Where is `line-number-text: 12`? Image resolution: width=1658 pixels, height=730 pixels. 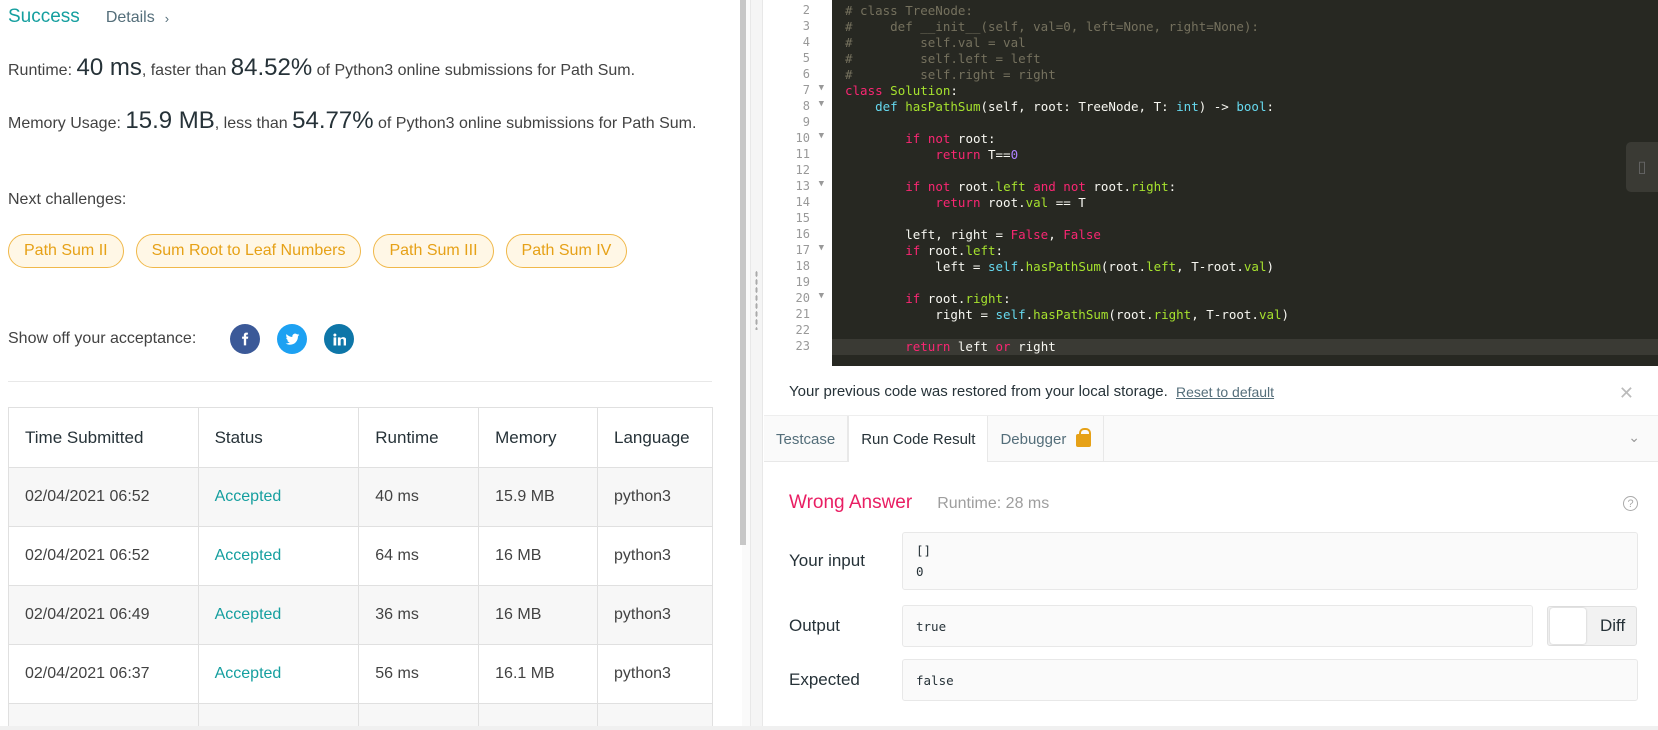 line-number-text: 12 is located at coordinates (802, 170).